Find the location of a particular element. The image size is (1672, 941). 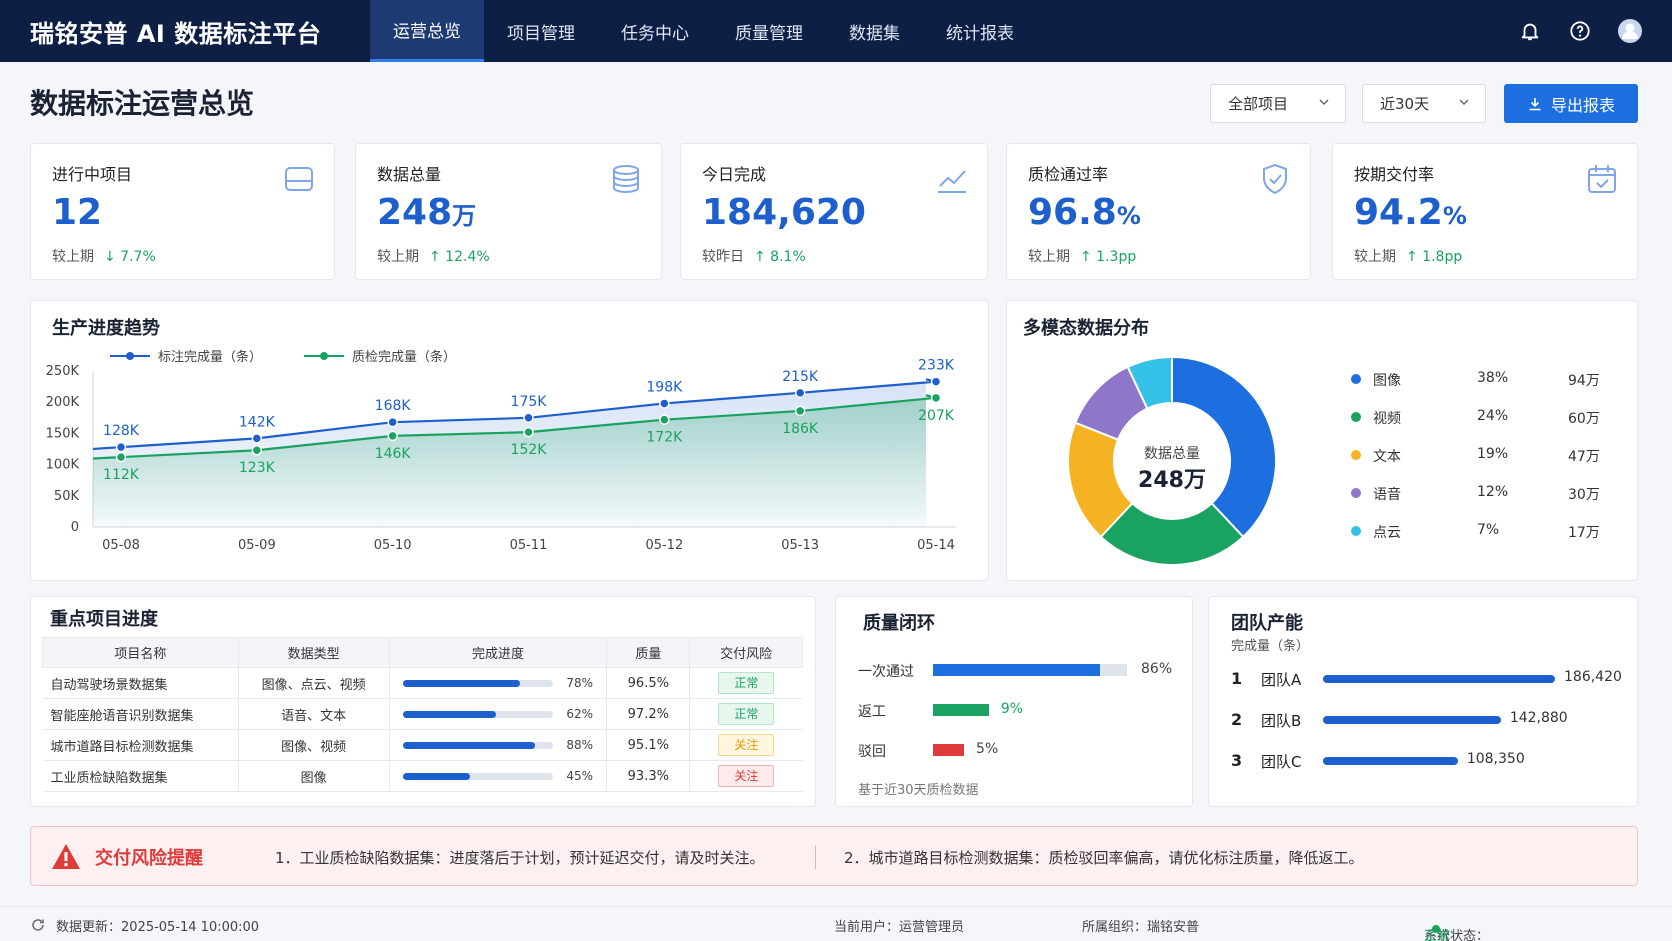

table-row: 自动驾驶场景数据集 图像、点云、视频 78% 96.5% 正常 is located at coordinates (422, 683).